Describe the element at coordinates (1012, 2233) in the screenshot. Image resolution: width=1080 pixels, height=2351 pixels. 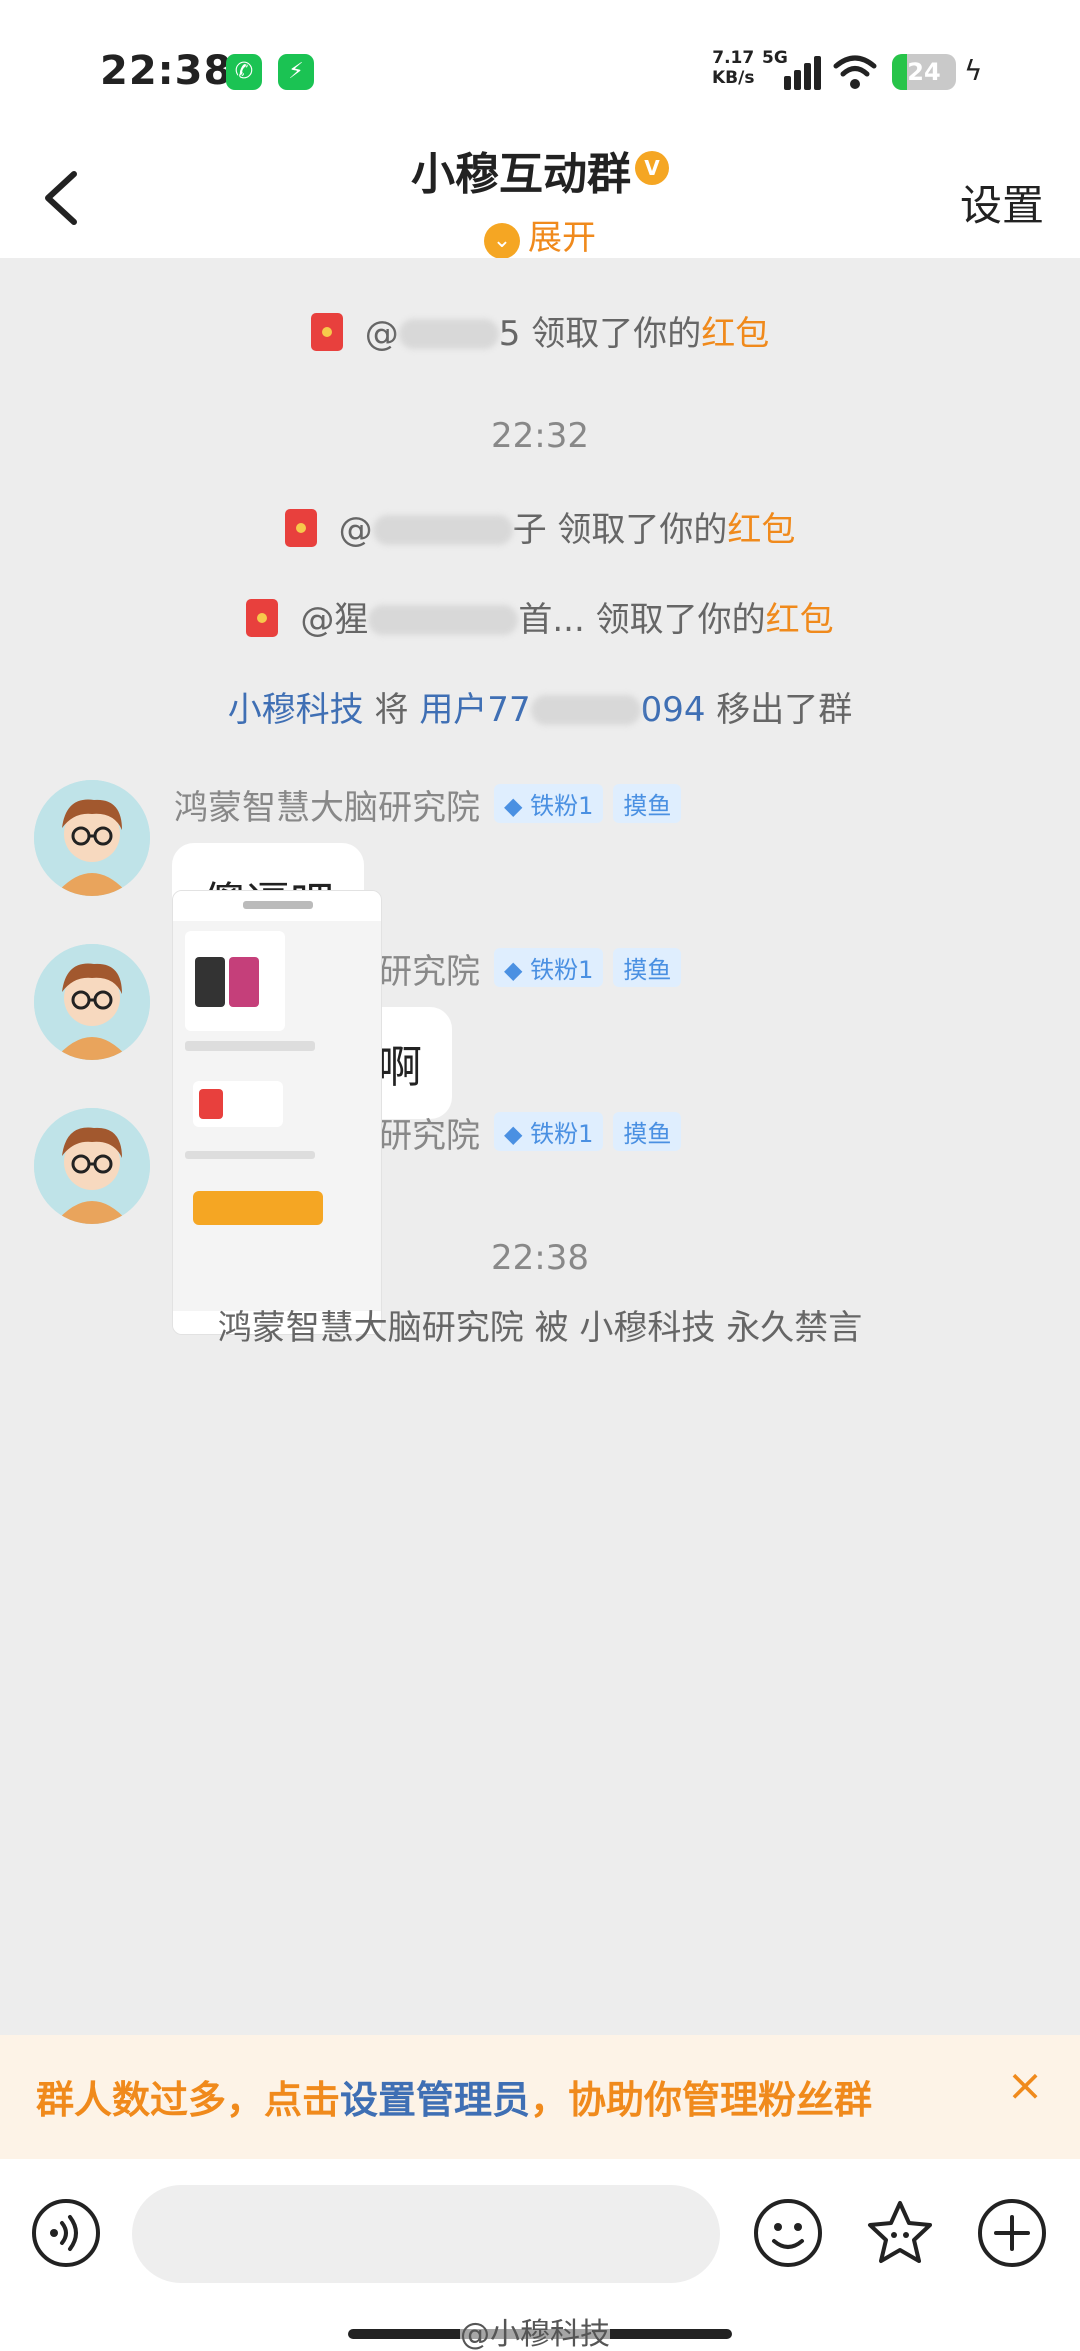
I see `plus-icon` at that location.